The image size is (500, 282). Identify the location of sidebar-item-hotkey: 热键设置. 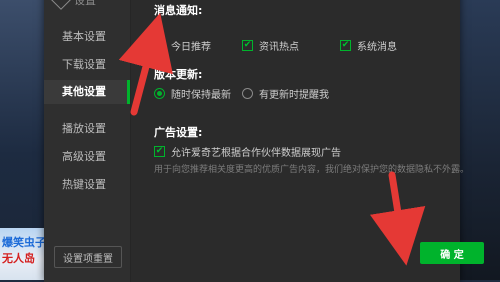
(87, 185).